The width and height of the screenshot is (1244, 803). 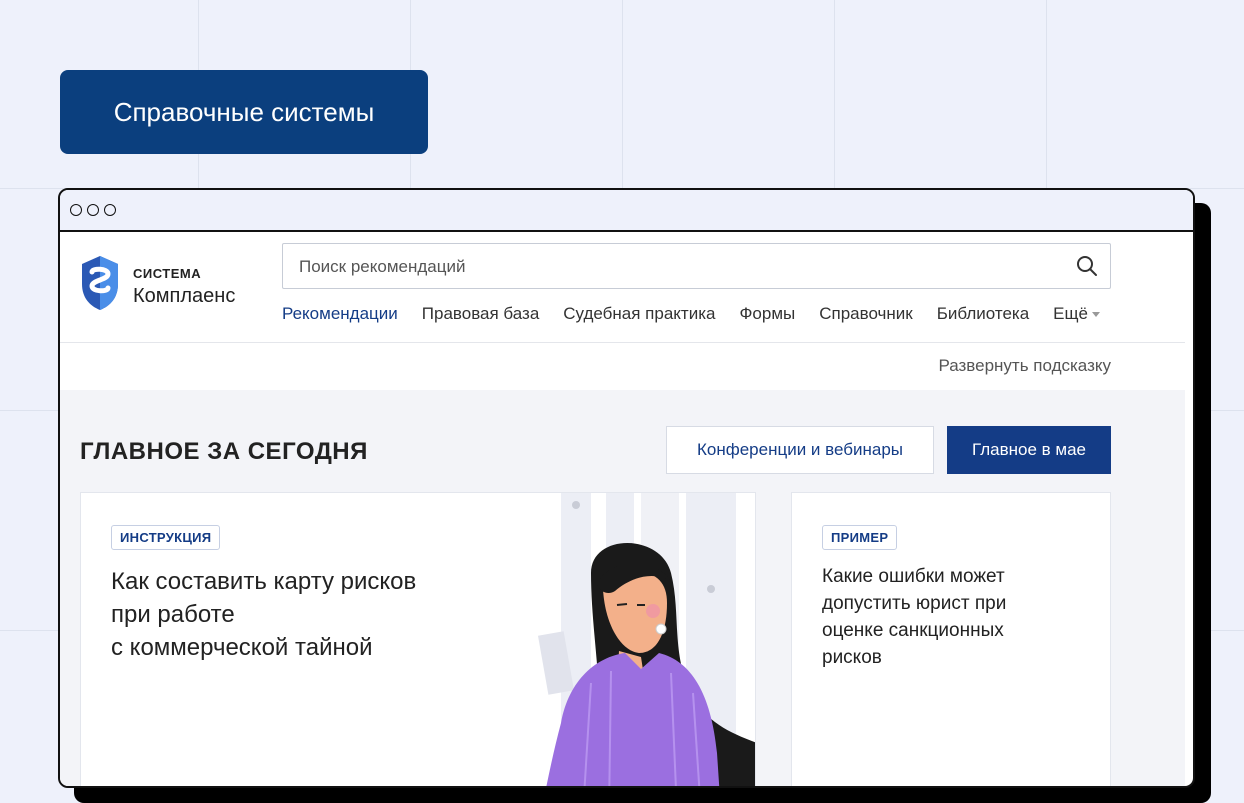 What do you see at coordinates (264, 581) in the screenshot?
I see `card-title-line: Как составить карту рисков` at bounding box center [264, 581].